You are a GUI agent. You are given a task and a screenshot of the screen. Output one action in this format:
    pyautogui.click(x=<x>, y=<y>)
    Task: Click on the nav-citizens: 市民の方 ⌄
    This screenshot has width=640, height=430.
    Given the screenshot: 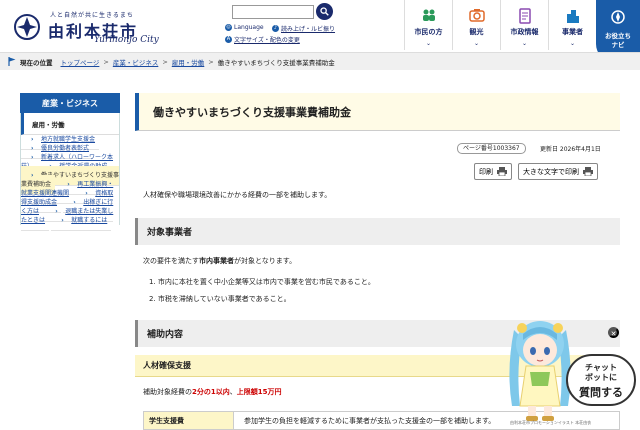 What is the action you would take?
    pyautogui.click(x=428, y=25)
    